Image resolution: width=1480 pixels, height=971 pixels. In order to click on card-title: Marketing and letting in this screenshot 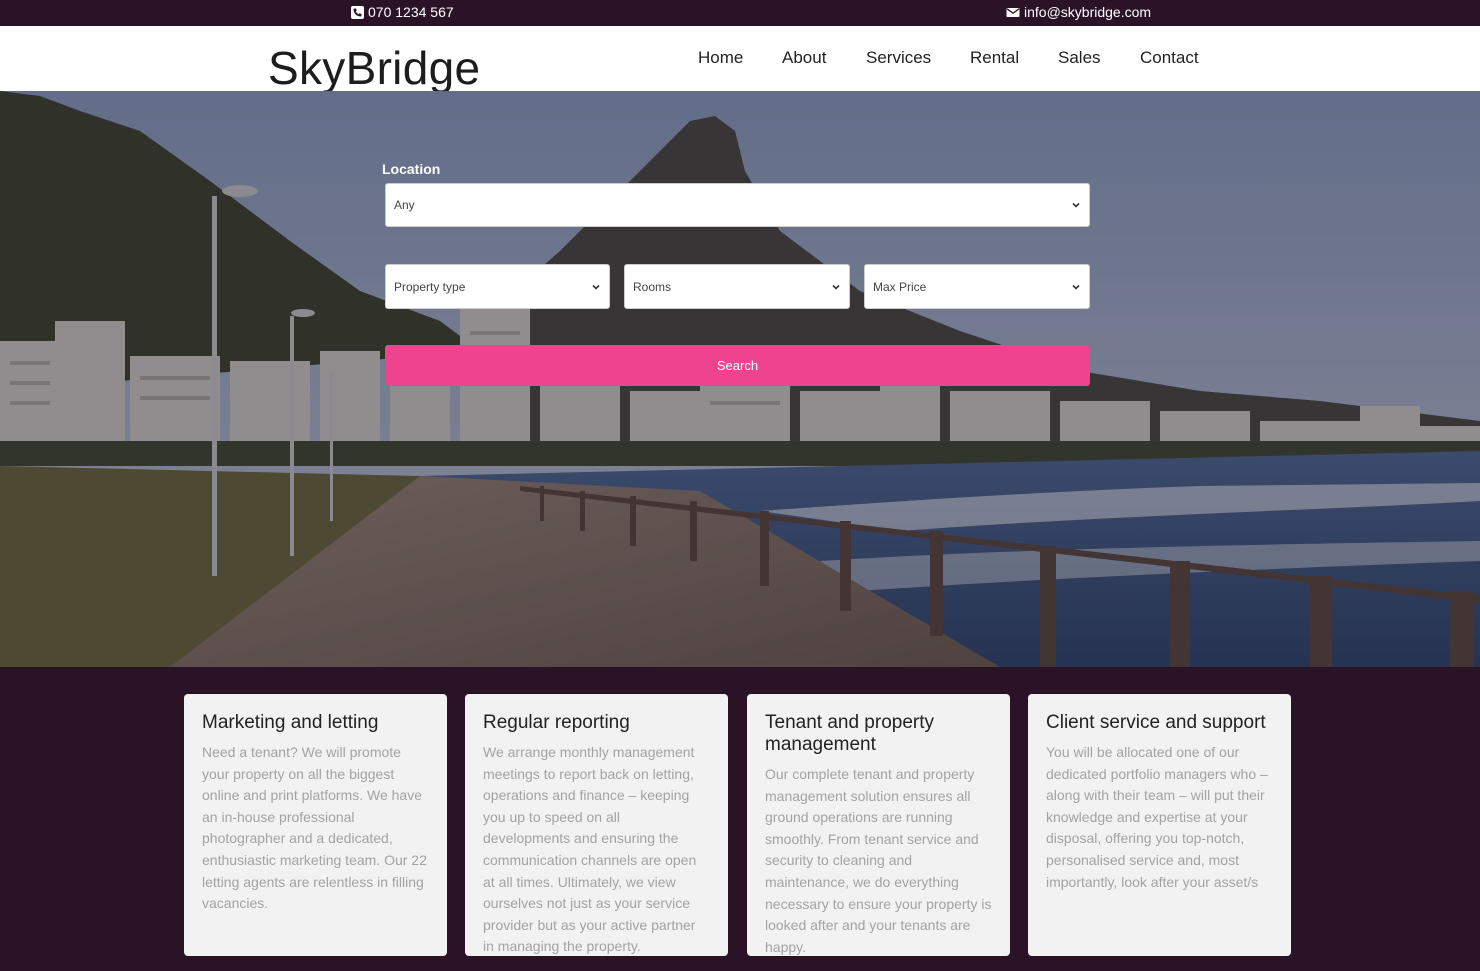, I will do `click(290, 722)`.